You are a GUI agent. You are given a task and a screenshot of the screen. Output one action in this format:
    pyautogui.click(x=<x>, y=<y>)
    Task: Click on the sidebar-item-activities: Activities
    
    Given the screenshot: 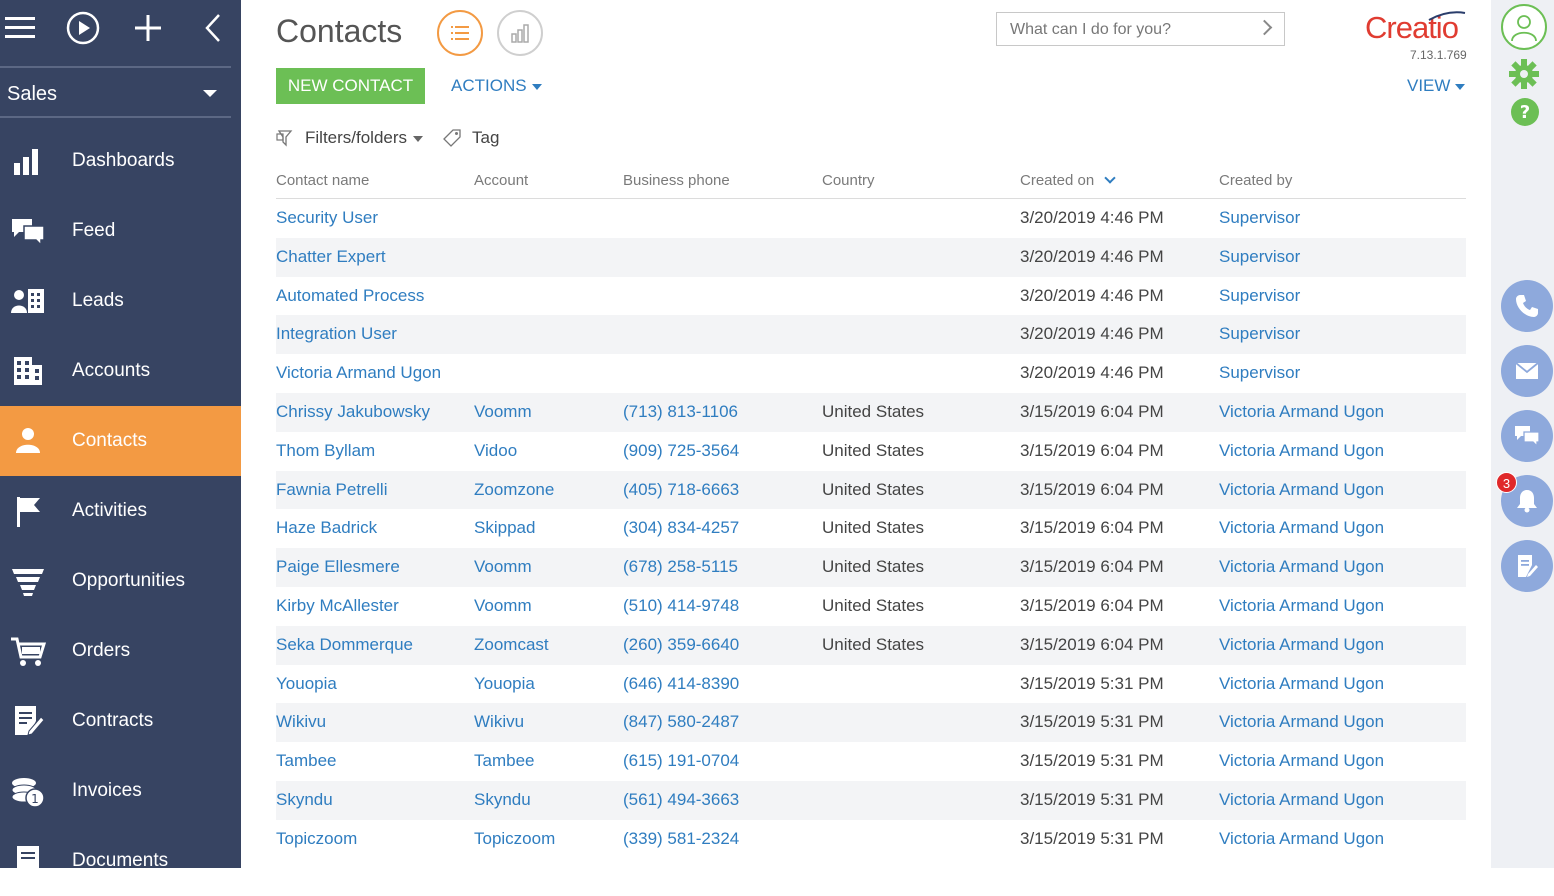 What is the action you would take?
    pyautogui.click(x=120, y=511)
    